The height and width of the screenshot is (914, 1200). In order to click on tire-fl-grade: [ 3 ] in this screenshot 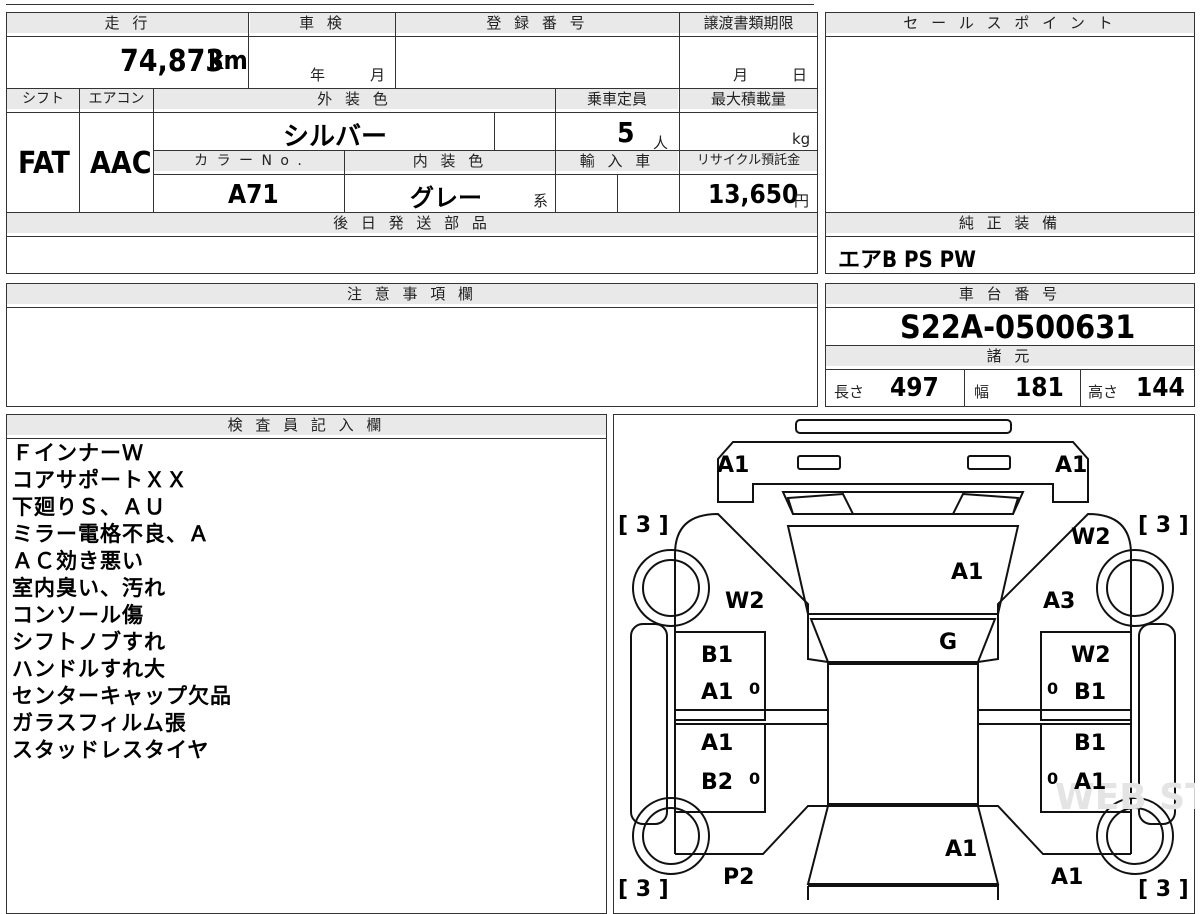, I will do `click(643, 525)`.